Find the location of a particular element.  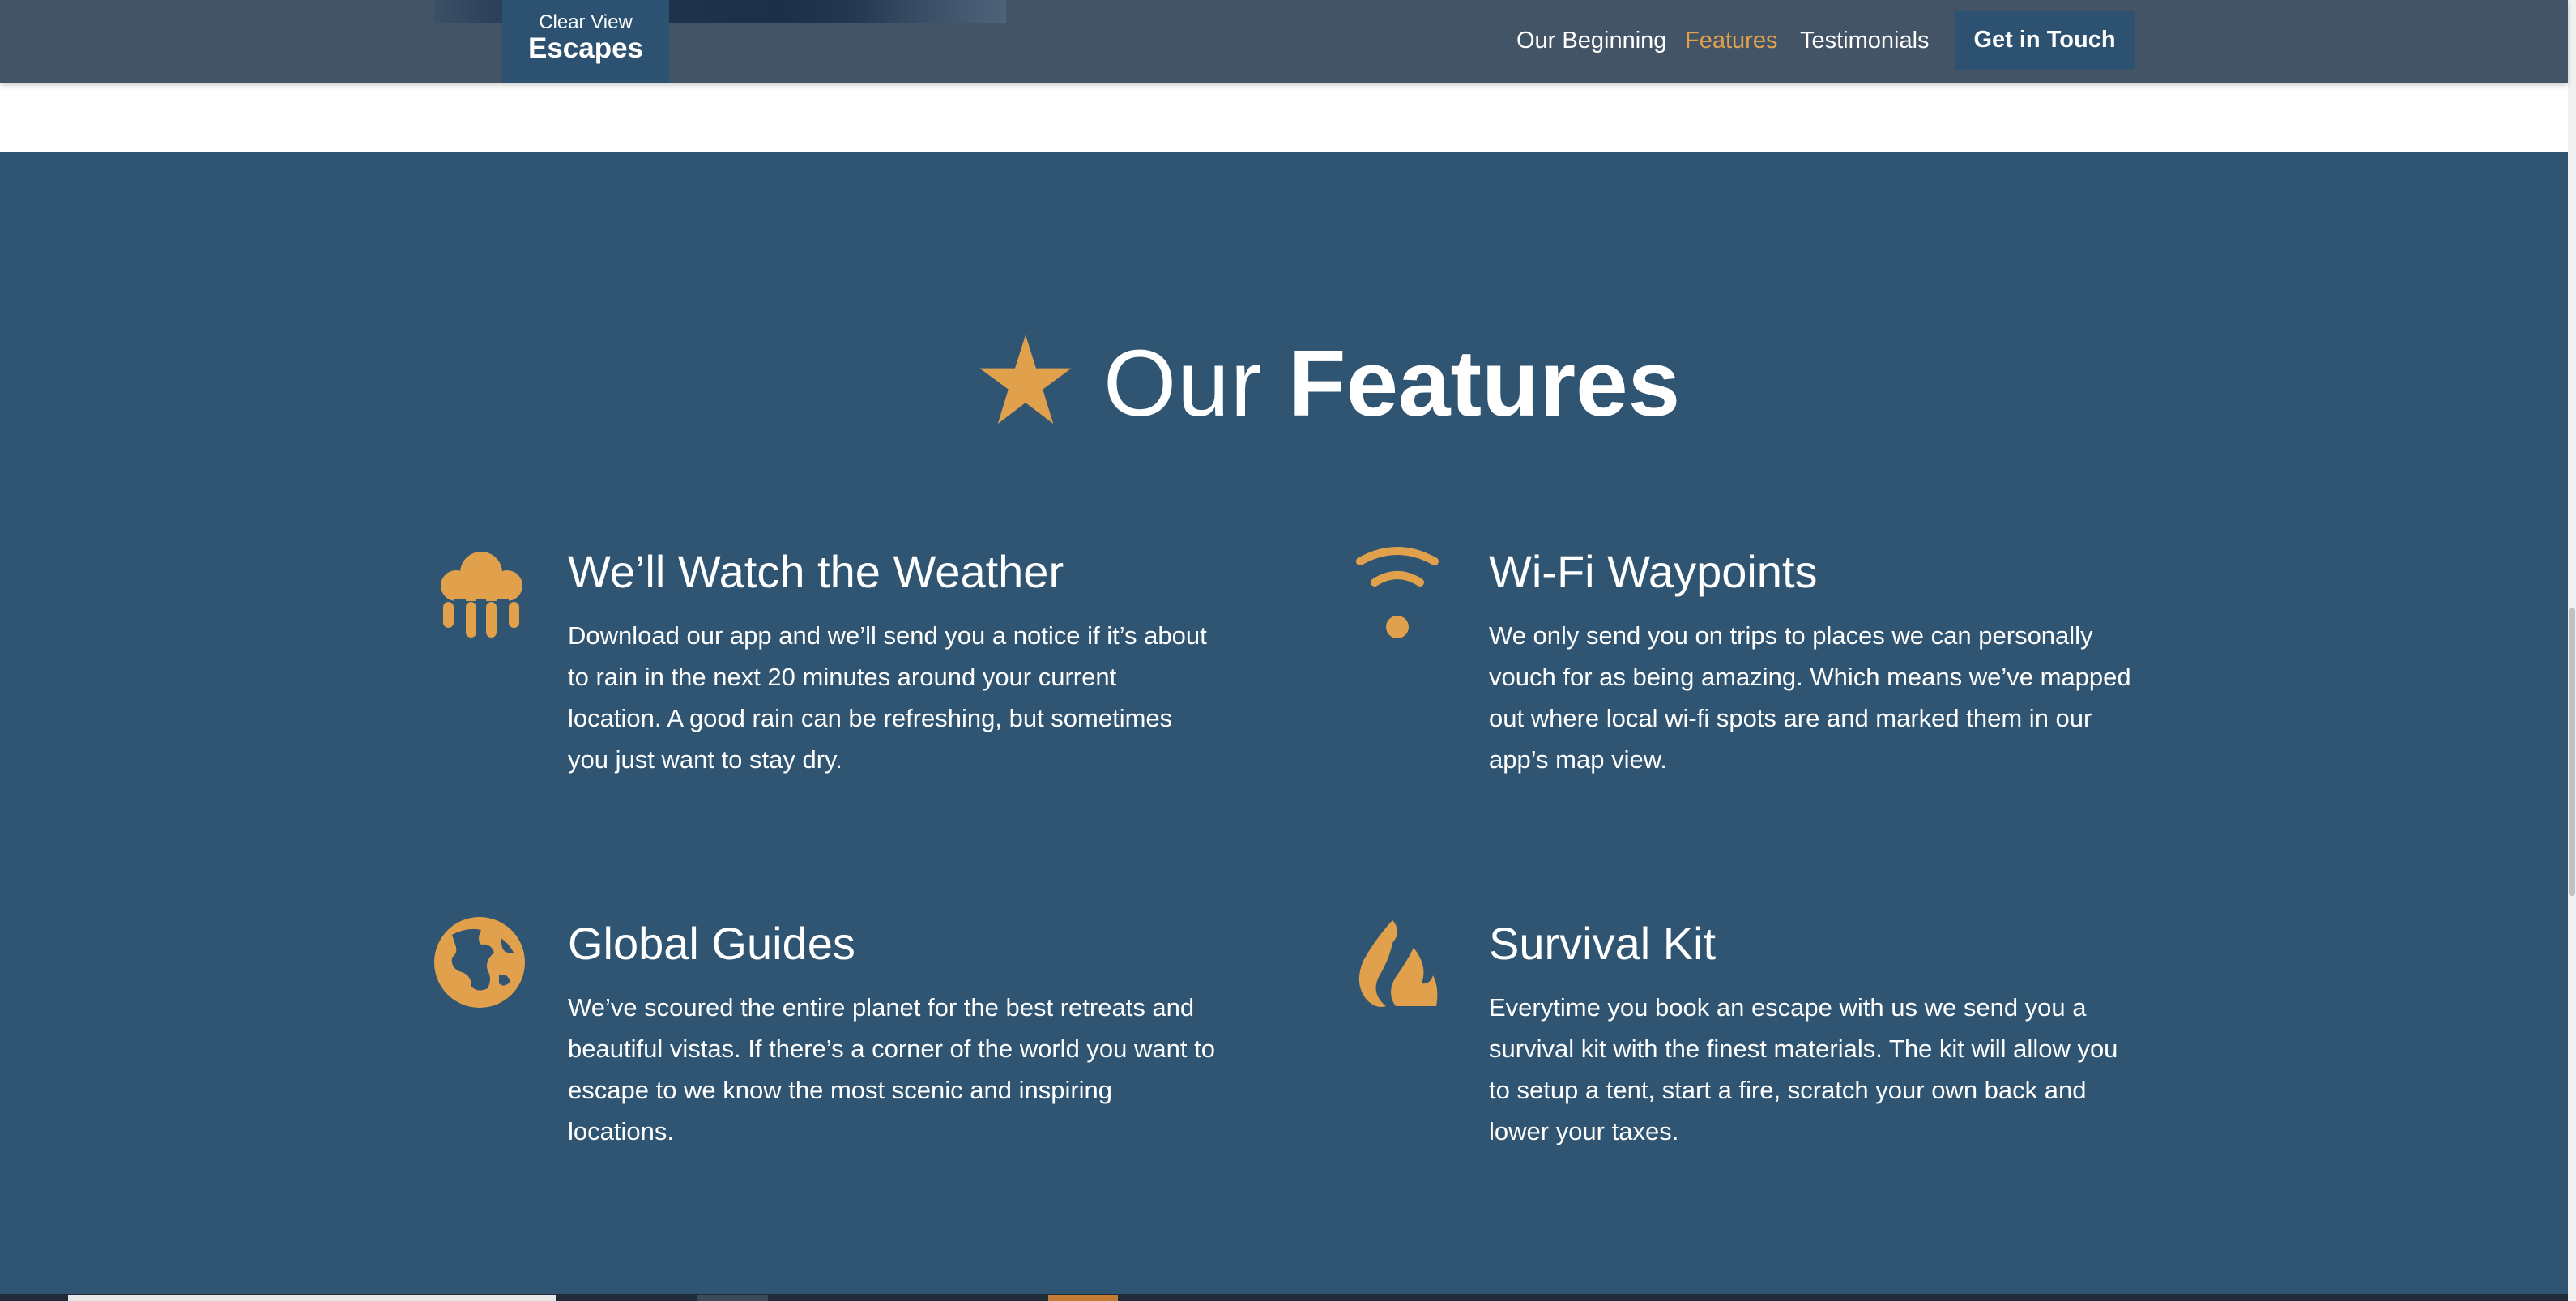

star-icon is located at coordinates (1025, 379).